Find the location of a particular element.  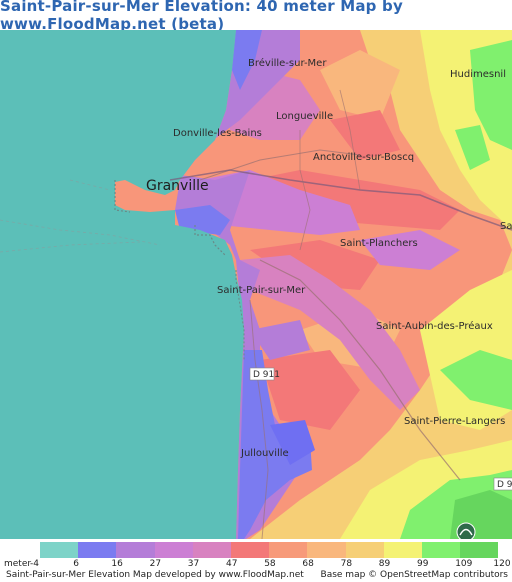

road-label-d911: D 911 is located at coordinates (264, 374).